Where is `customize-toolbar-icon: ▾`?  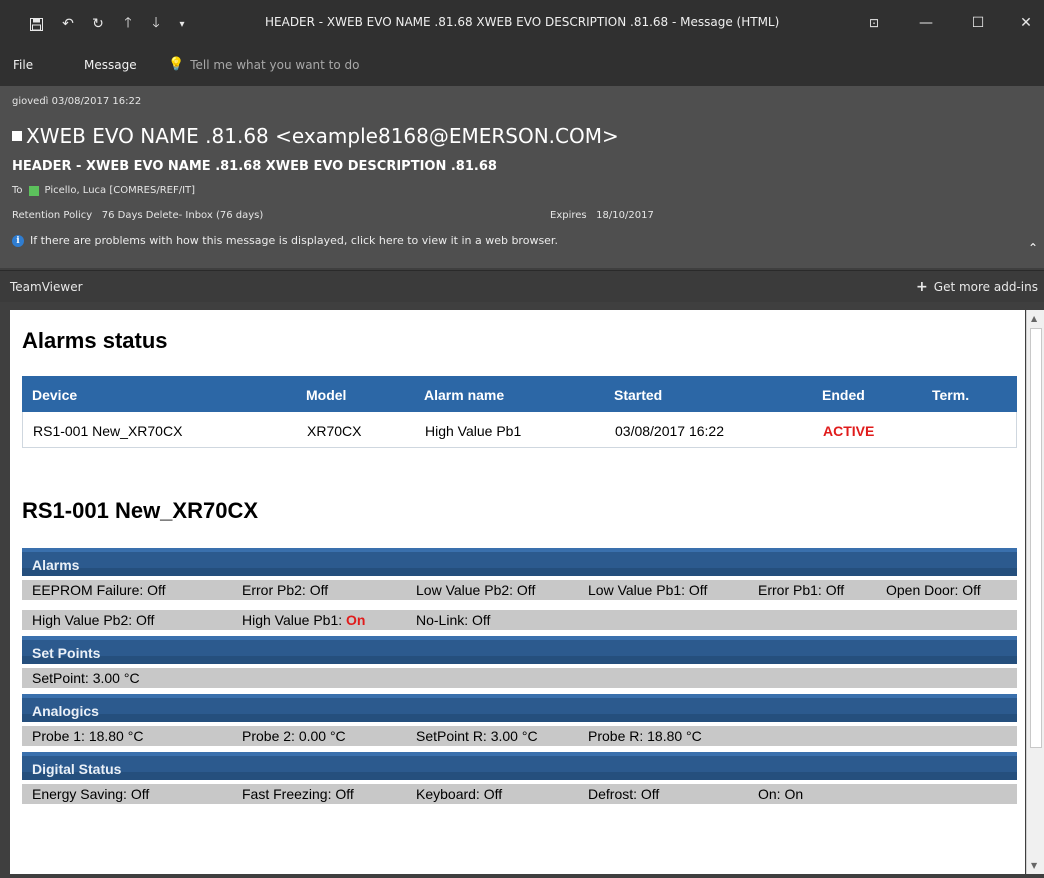
customize-toolbar-icon: ▾ is located at coordinates (182, 24).